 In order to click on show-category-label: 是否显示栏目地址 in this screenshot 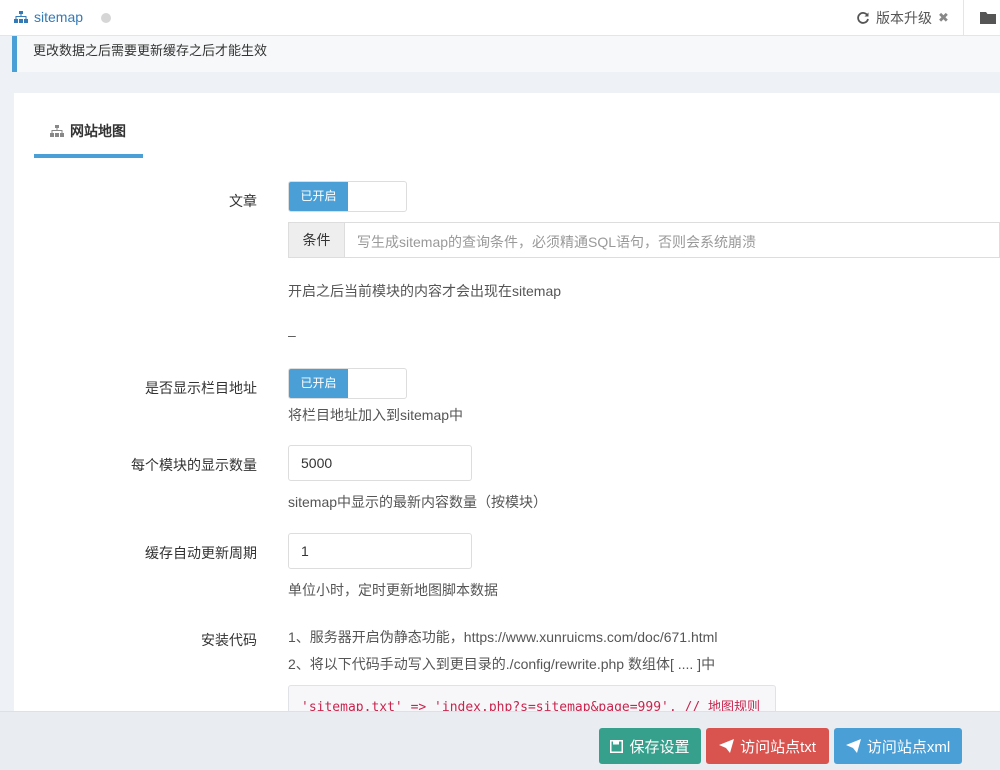, I will do `click(201, 388)`.